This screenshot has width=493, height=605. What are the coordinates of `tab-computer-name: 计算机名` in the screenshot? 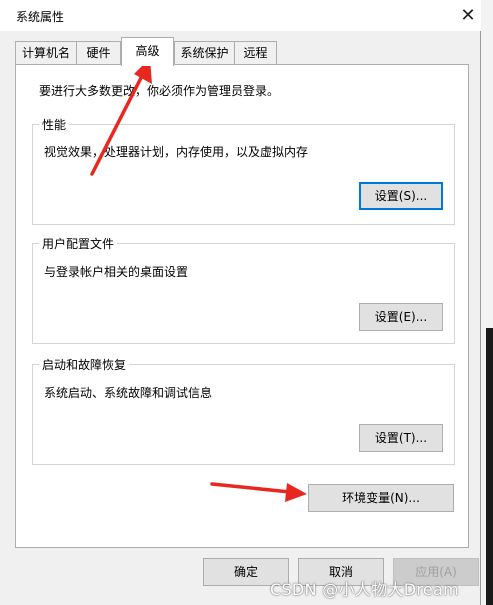 It's located at (46, 53).